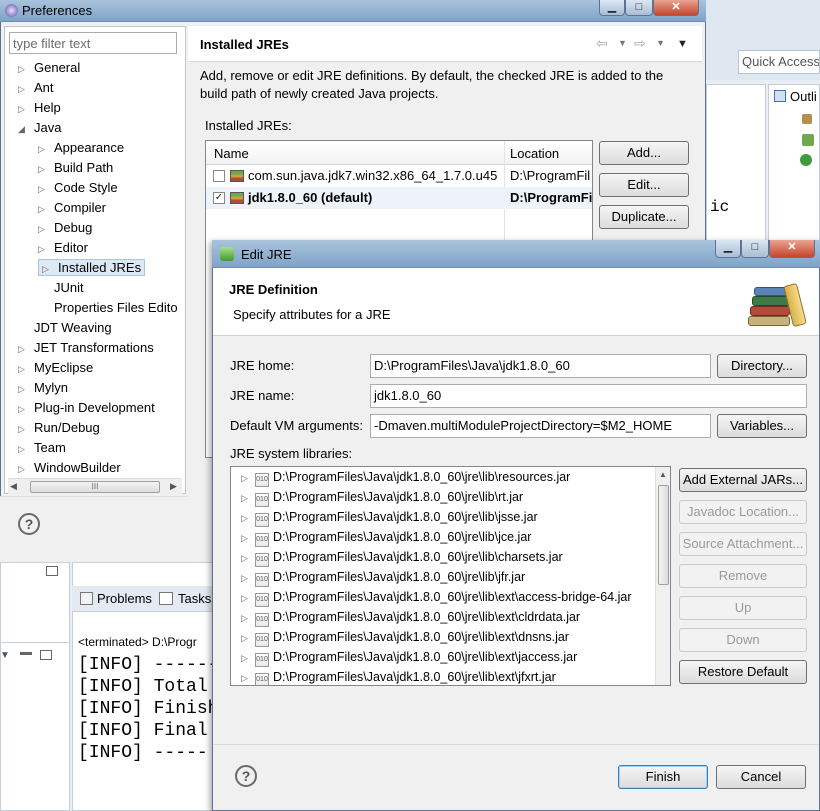 The width and height of the screenshot is (820, 811). What do you see at coordinates (55, 367) in the screenshot?
I see `pref-tree-item: ▷ MyEclipse` at bounding box center [55, 367].